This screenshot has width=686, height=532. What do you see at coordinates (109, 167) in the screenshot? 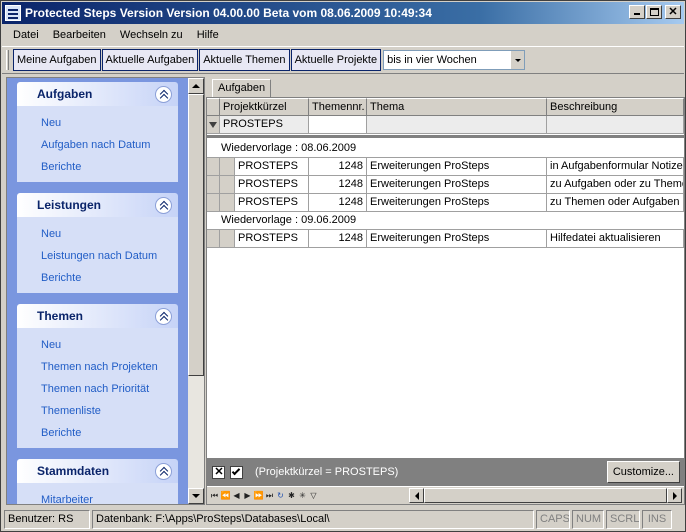
I see `nav-link-aufgaben-berichte: Berichte` at bounding box center [109, 167].